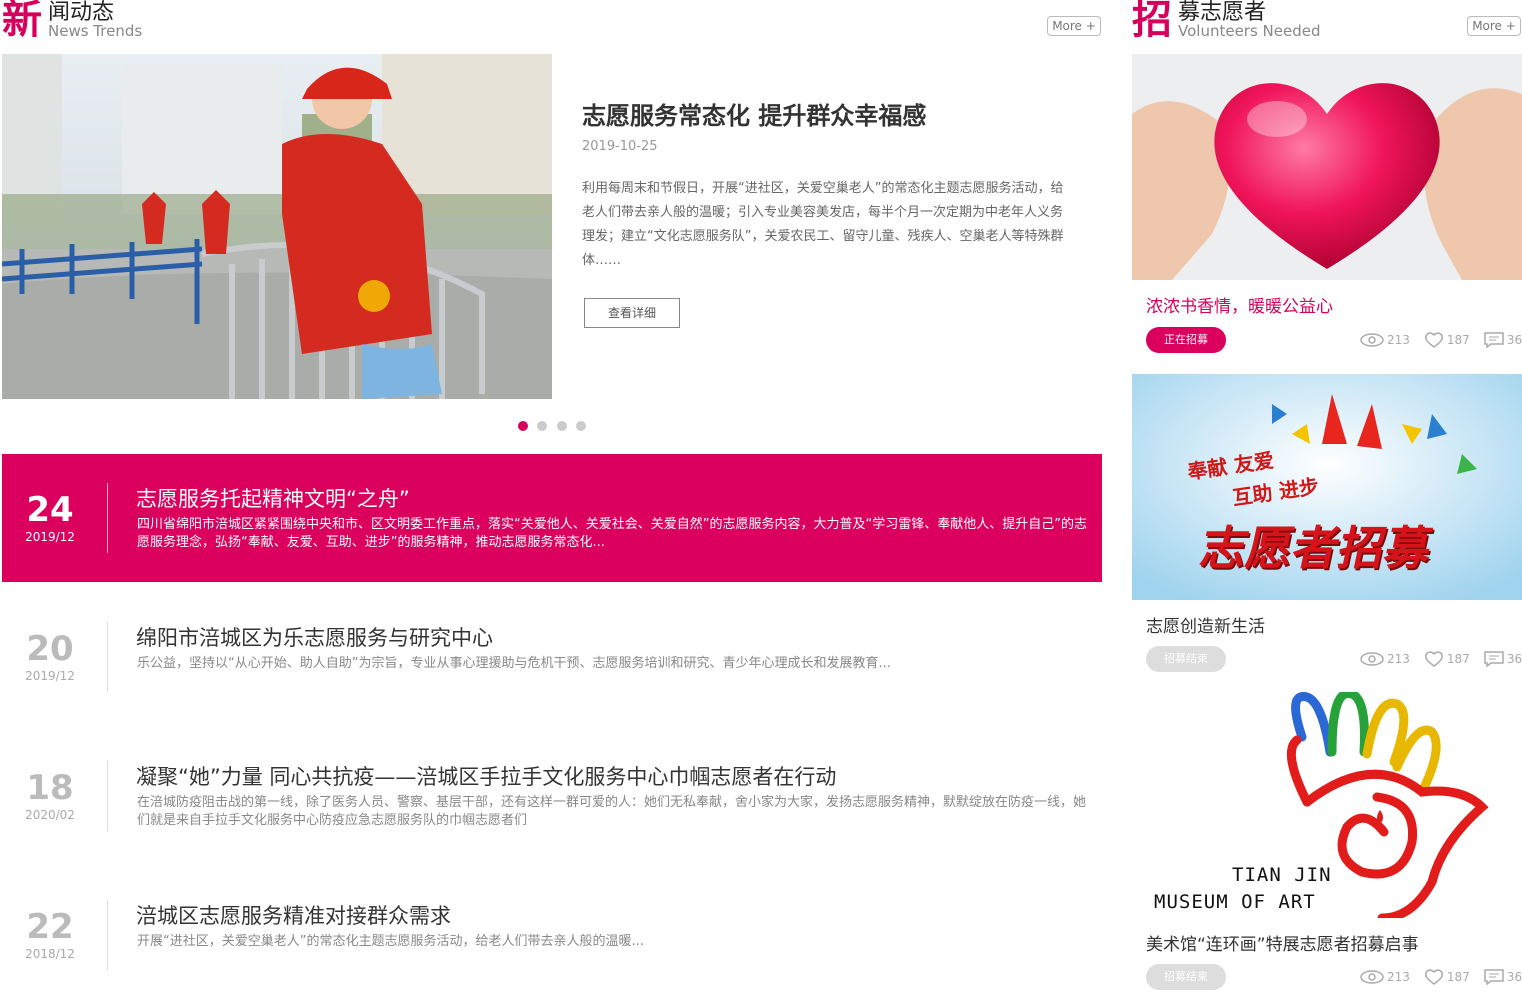  What do you see at coordinates (50, 510) in the screenshot?
I see `news-day: 24` at bounding box center [50, 510].